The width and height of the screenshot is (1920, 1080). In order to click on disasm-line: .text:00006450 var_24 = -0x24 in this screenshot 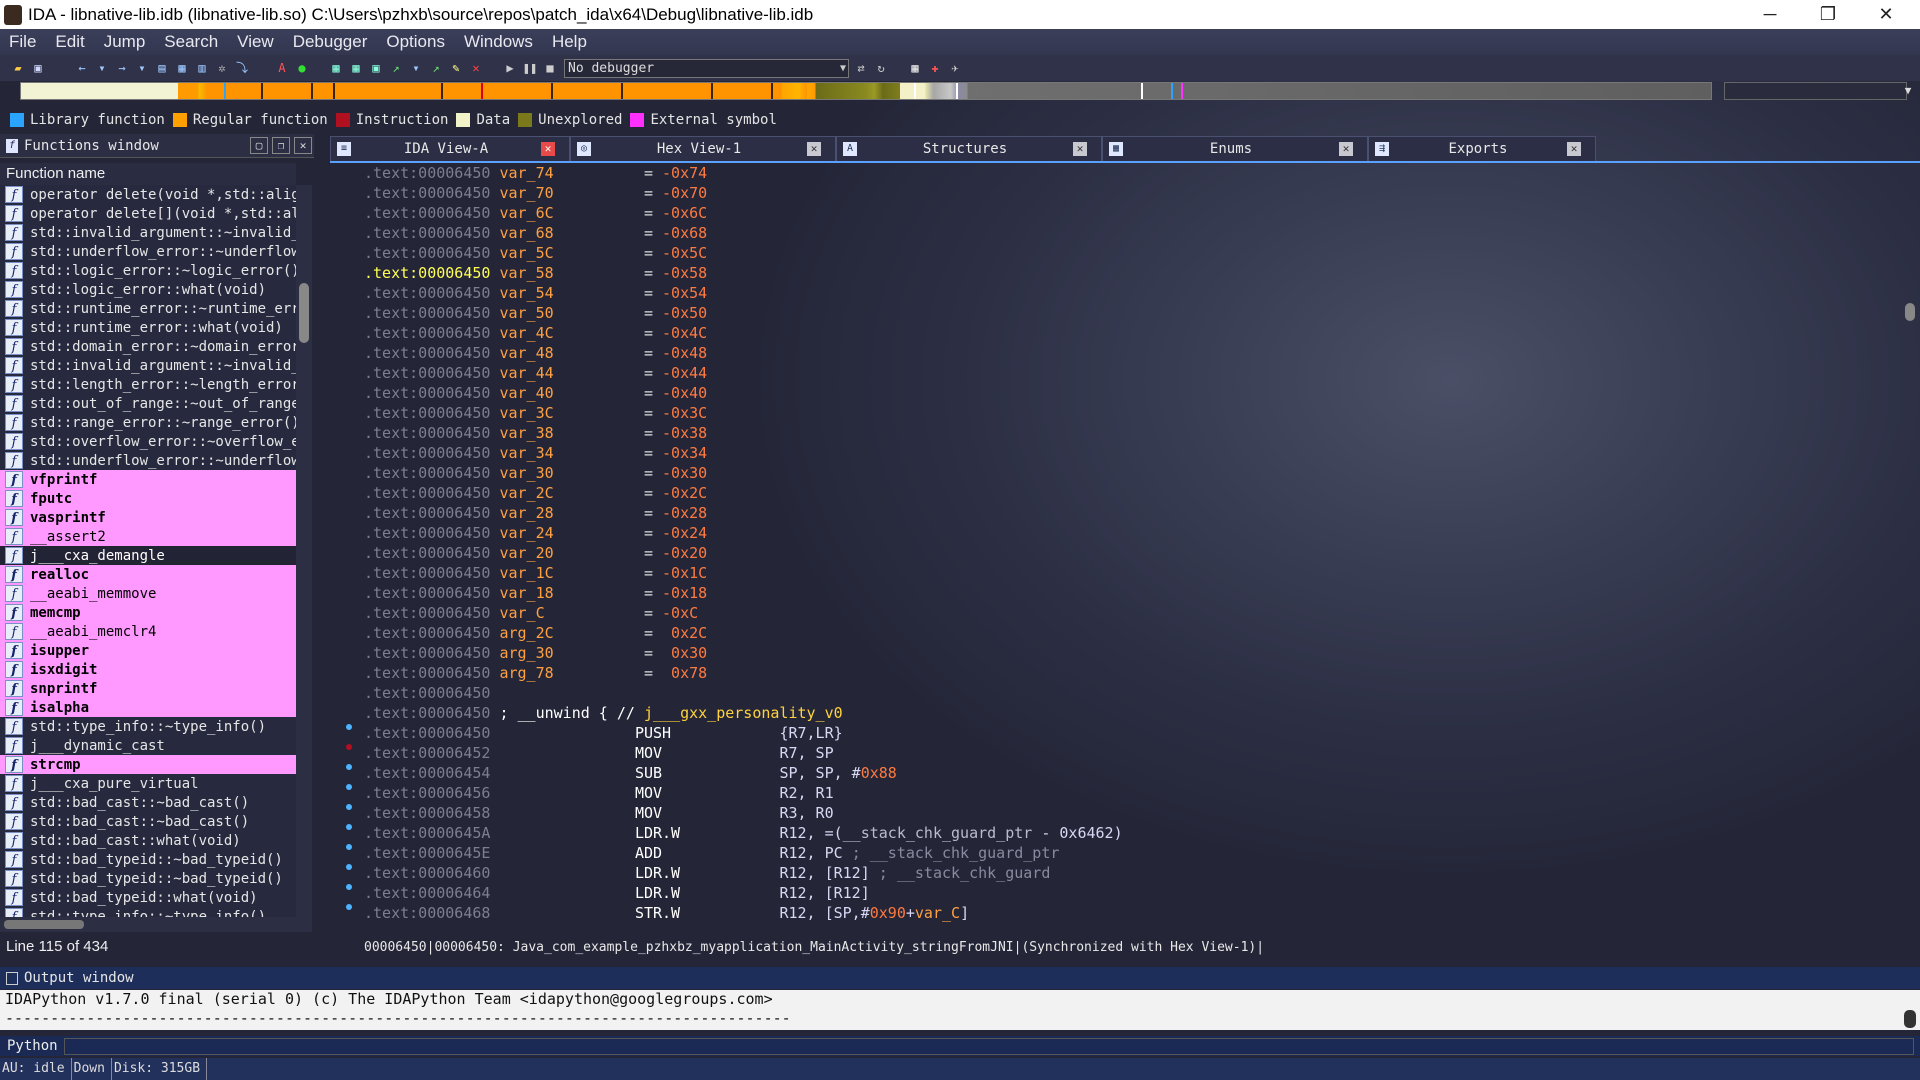, I will do `click(1134, 533)`.